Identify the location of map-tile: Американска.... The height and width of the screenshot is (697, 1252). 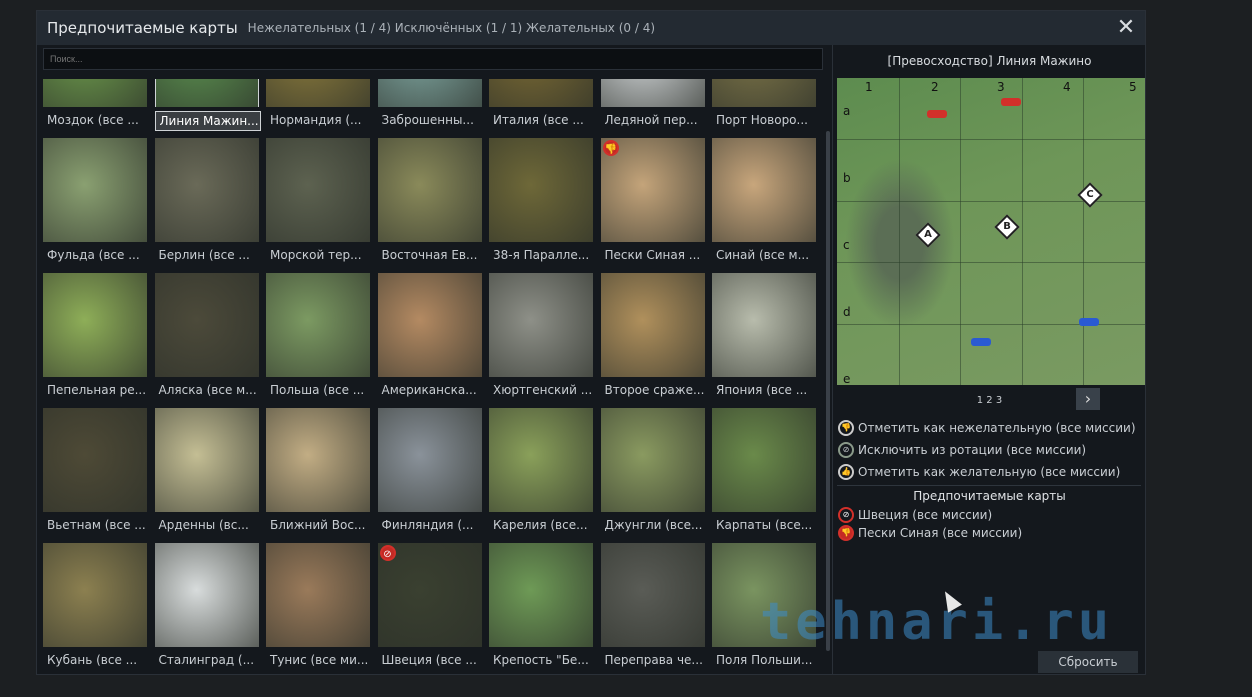
(428, 340).